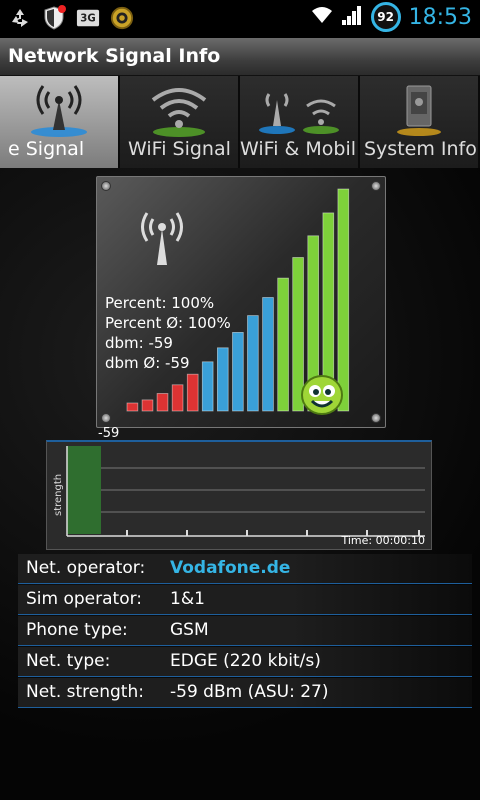  I want to click on signal-icon, so click(352, 17).